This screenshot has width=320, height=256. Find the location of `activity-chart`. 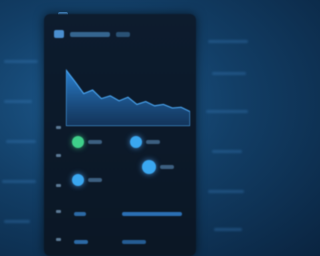

activity-chart is located at coordinates (128, 97).